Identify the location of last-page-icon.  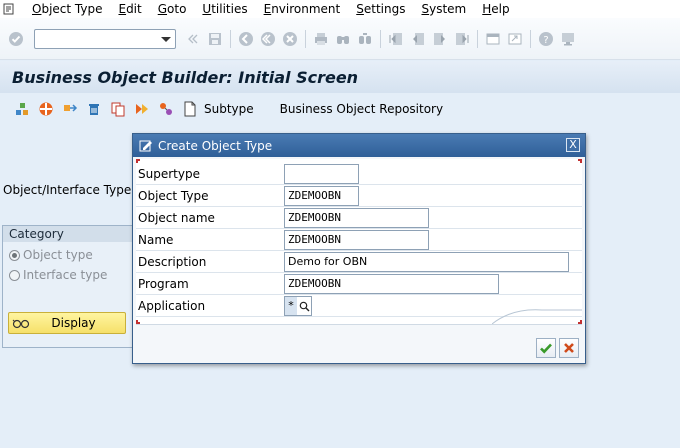
(462, 39).